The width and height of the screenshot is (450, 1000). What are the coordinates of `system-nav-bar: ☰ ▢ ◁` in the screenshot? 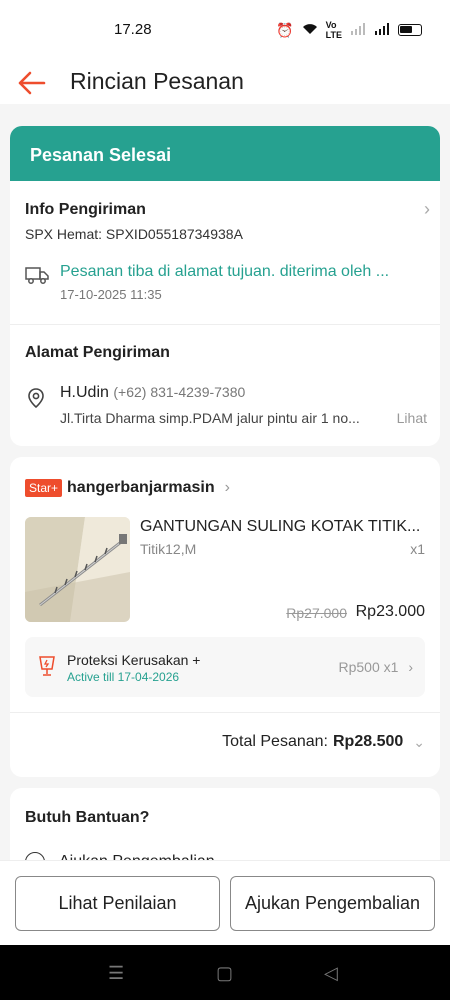 It's located at (225, 972).